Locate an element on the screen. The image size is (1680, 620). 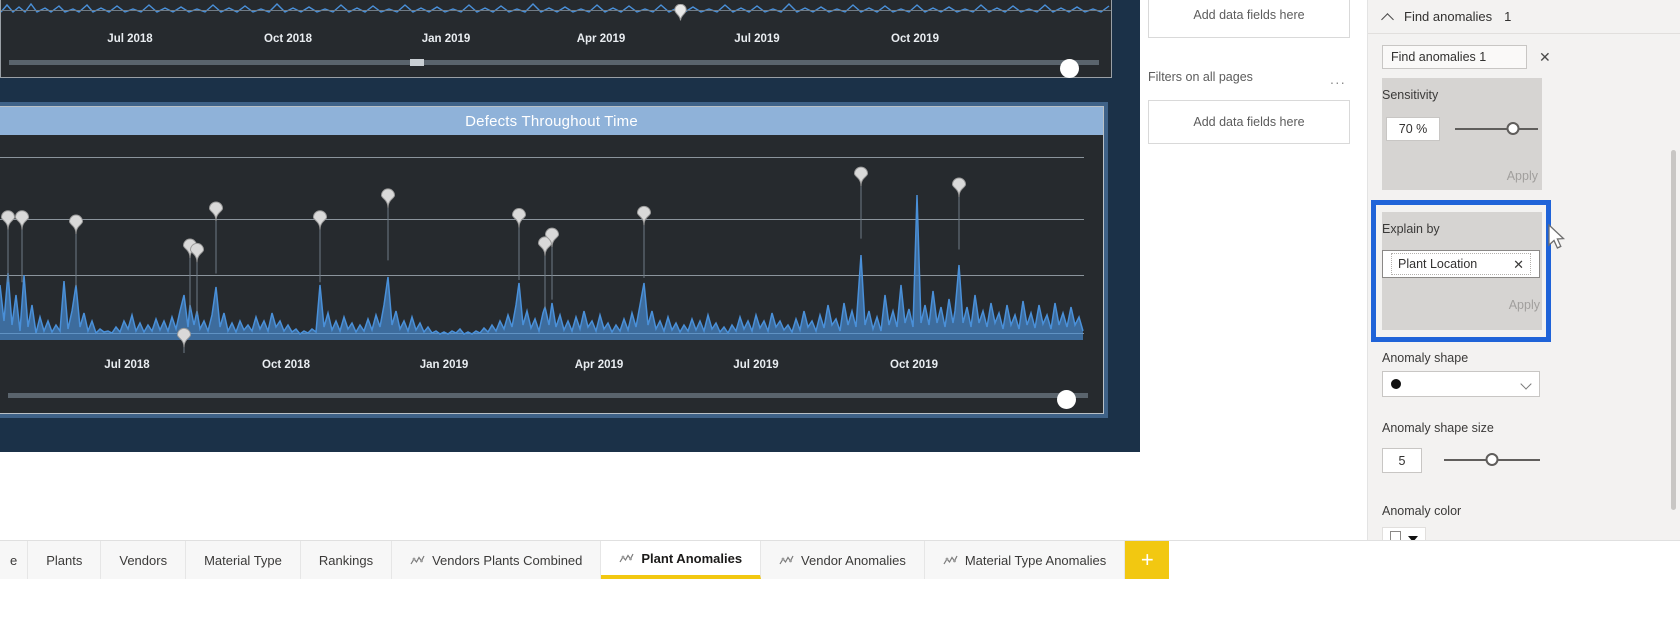
sensitivity-slider is located at coordinates (1496, 129).